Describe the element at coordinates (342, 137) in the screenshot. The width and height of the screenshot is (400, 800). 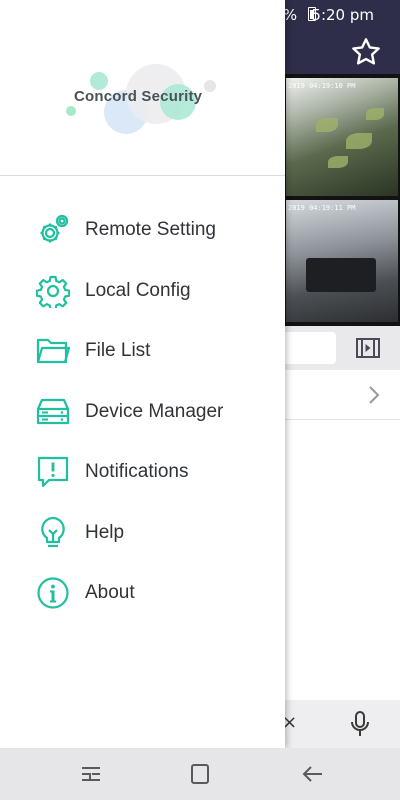
I see `camera-feed-1: 2019 04:19:10 PM` at that location.